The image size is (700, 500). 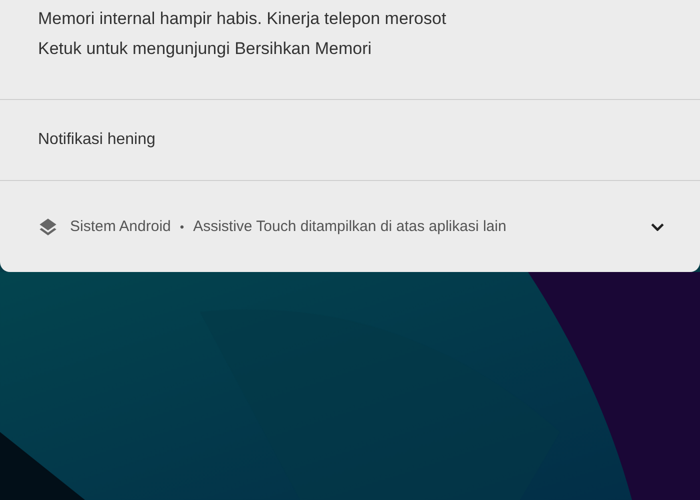 I want to click on chevron-icon, so click(x=657, y=226).